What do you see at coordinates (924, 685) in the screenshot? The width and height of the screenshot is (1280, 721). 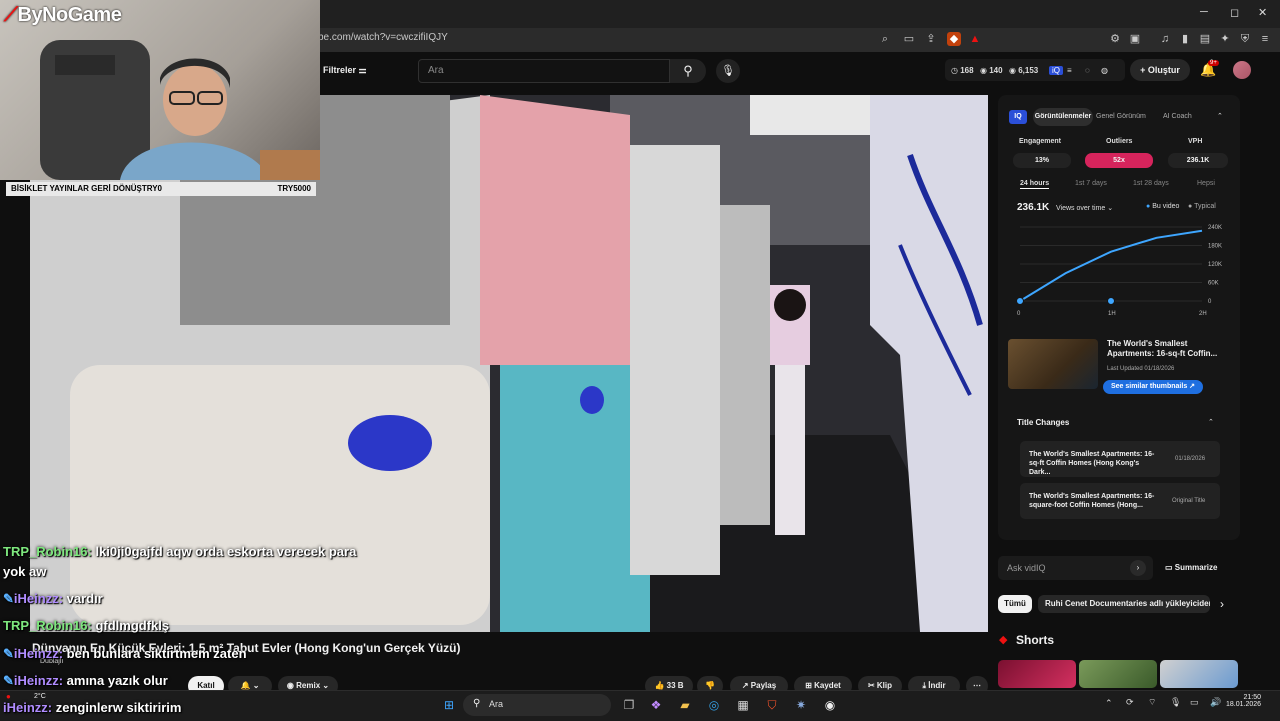 I see `download-icon: ⤓` at bounding box center [924, 685].